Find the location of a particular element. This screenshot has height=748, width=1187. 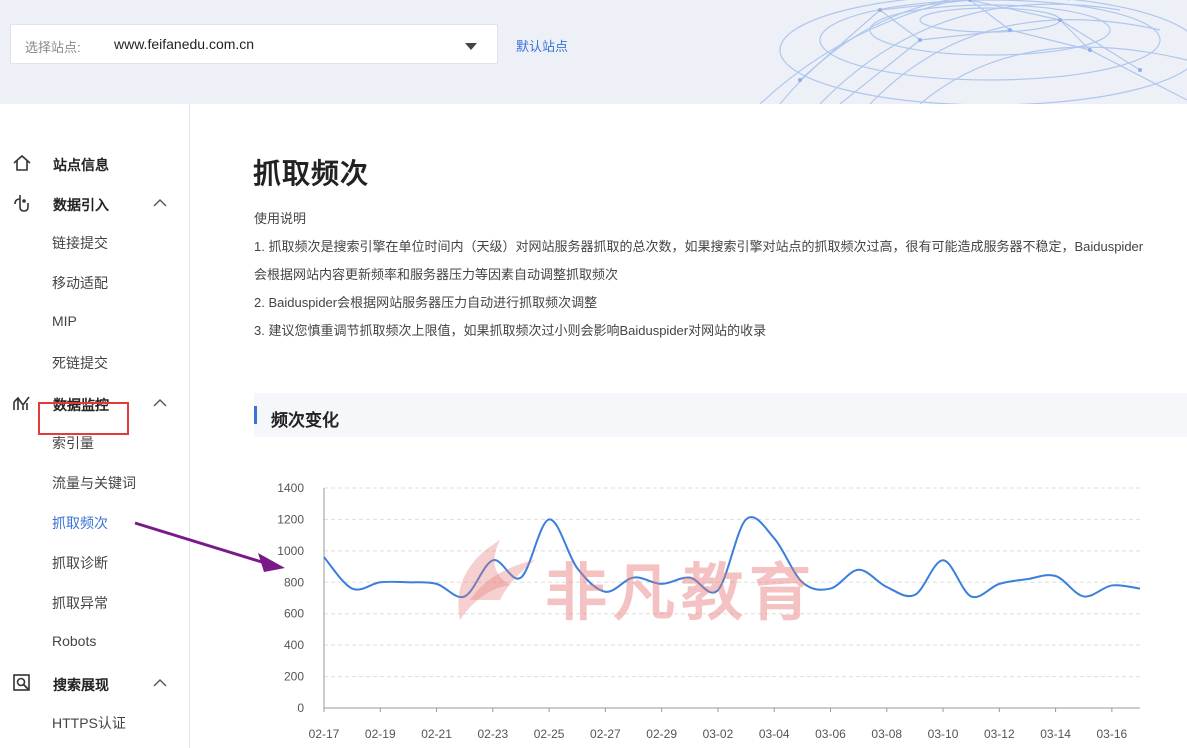

active-item-highlight is located at coordinates (83, 418).